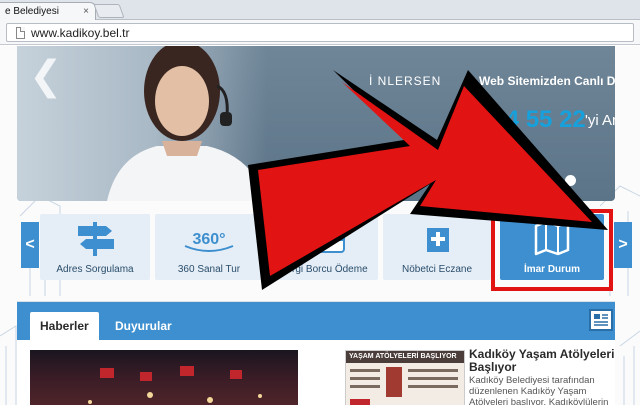  I want to click on quick-link-label: 360 Sanal Tur, so click(209, 269).